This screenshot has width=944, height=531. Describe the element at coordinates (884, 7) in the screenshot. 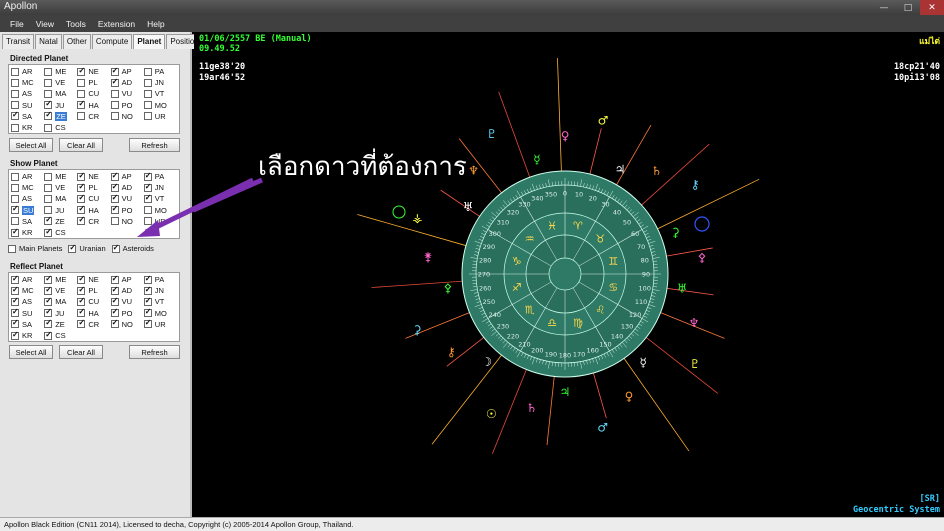

I see `minimize-button: —` at that location.